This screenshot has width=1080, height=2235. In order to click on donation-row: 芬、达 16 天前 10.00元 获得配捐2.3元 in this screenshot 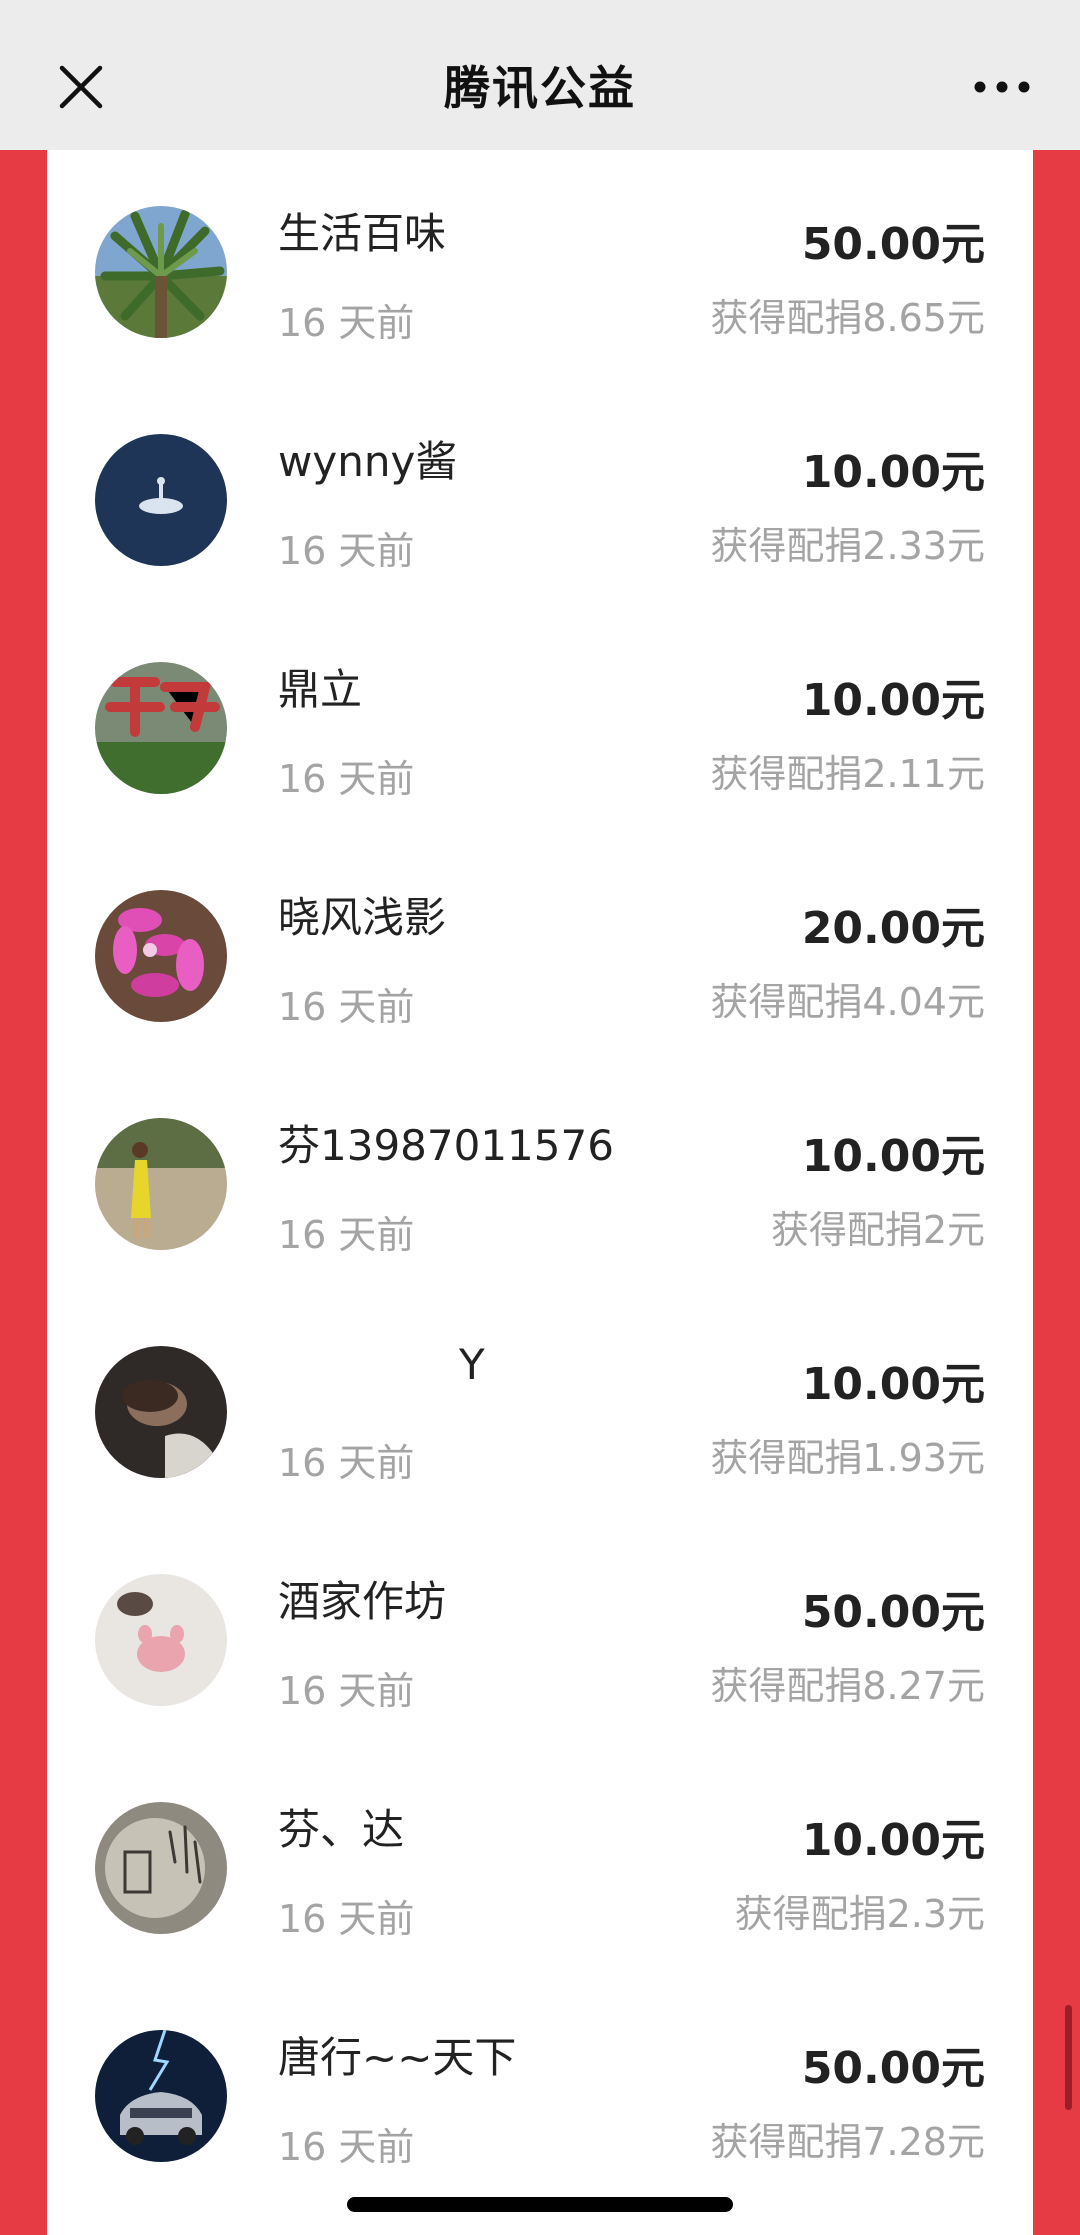, I will do `click(540, 1860)`.